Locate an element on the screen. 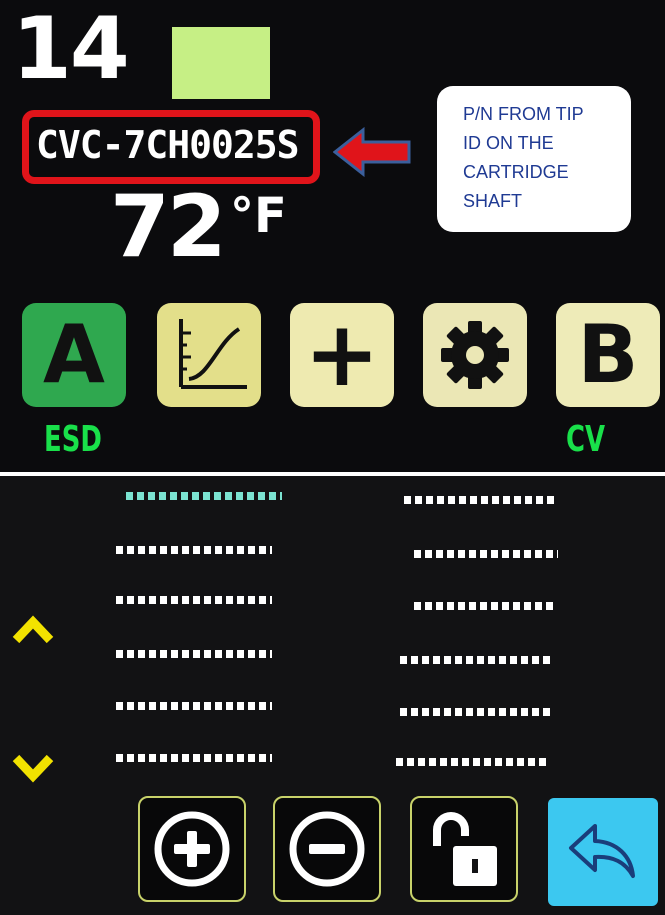 This screenshot has width=665, height=915. add-button: + is located at coordinates (342, 355).